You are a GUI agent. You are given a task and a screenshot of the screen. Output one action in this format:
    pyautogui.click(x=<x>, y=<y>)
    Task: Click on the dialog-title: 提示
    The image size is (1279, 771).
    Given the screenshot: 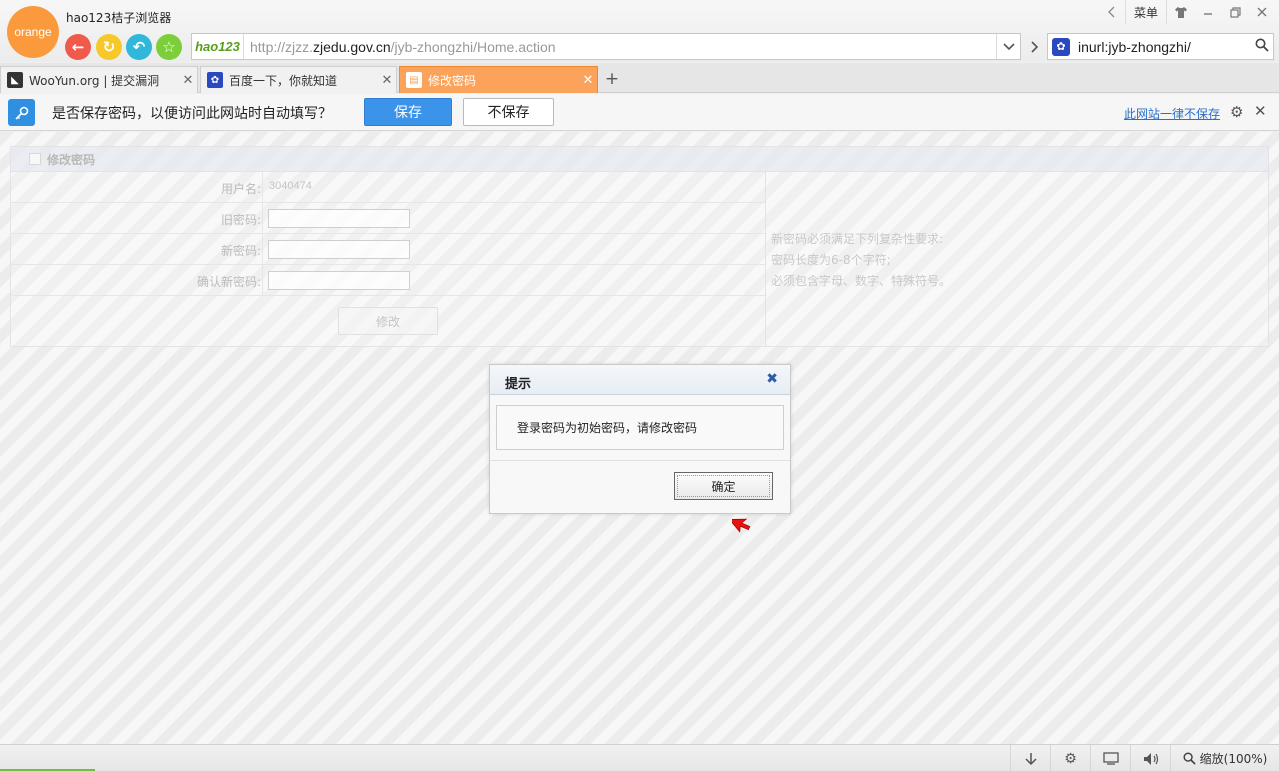 What is the action you would take?
    pyautogui.click(x=518, y=384)
    